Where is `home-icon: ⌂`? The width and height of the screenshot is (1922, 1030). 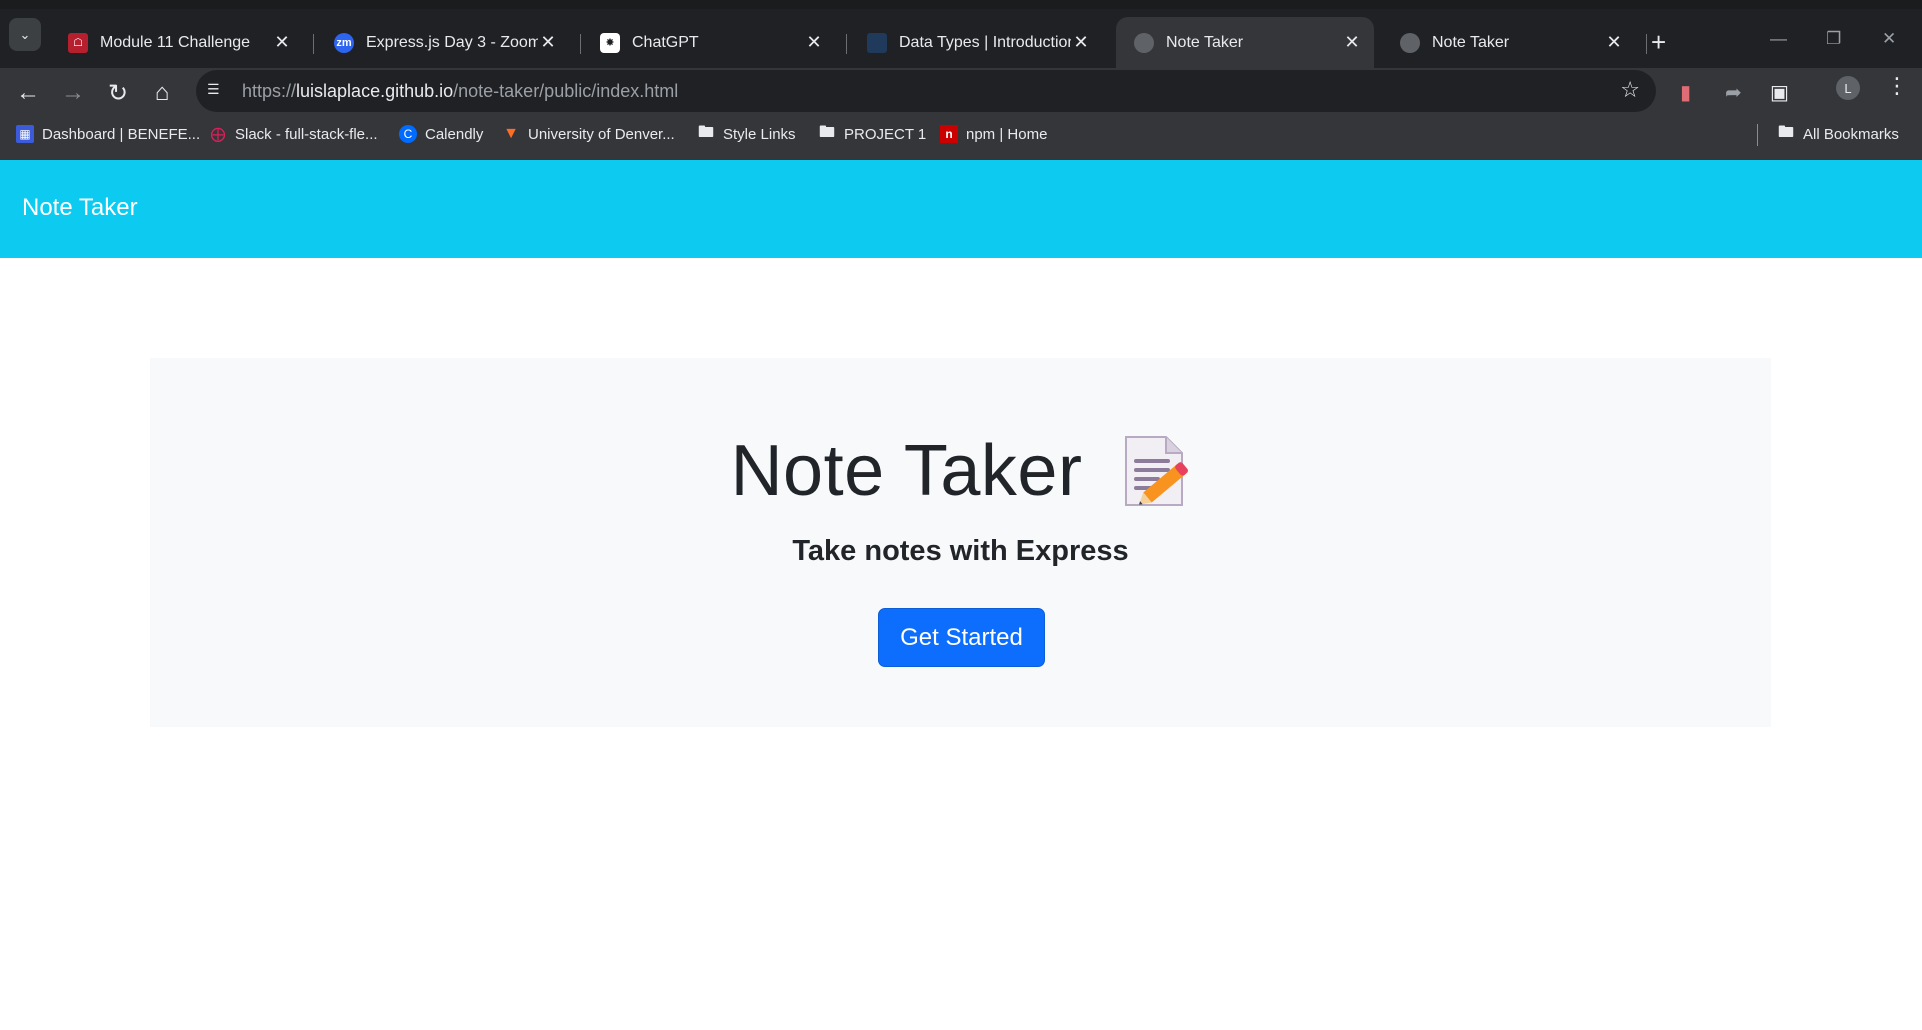 home-icon: ⌂ is located at coordinates (162, 93).